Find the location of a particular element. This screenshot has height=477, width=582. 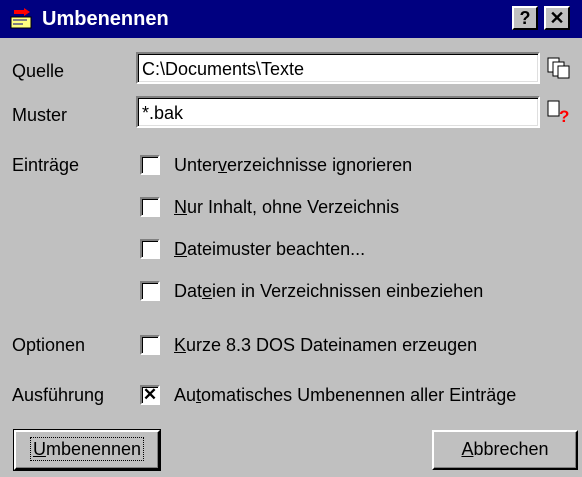

muster-input: *.bak is located at coordinates (338, 112).